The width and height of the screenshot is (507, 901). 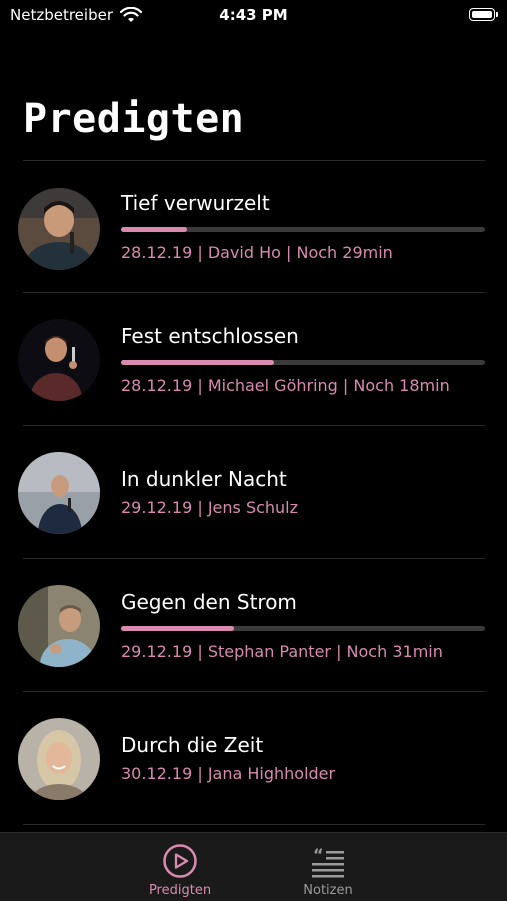 What do you see at coordinates (253, 866) in the screenshot?
I see `tab-bar: Predigten “ Notizen` at bounding box center [253, 866].